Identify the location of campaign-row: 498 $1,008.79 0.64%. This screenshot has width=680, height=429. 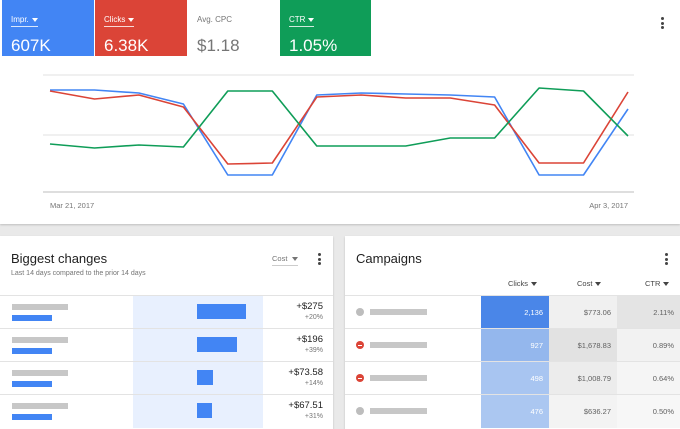
(512, 378).